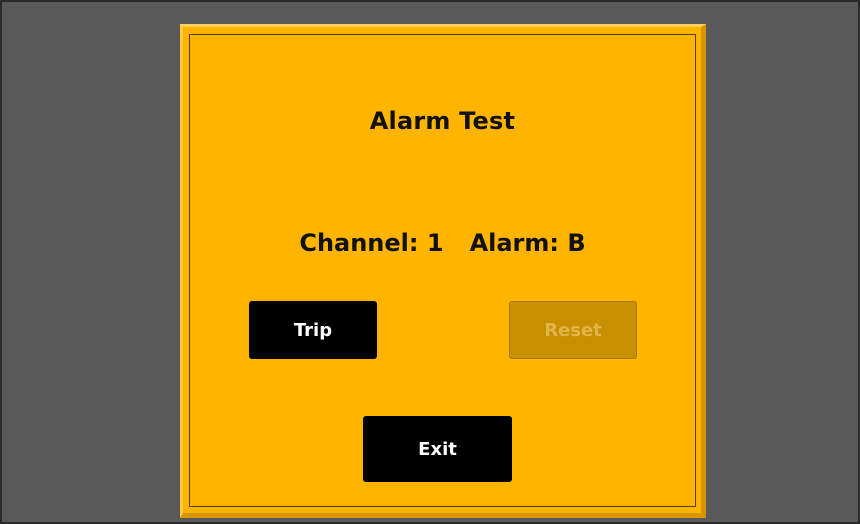 The height and width of the screenshot is (524, 860). Describe the element at coordinates (359, 243) in the screenshot. I see `channel-label: Channel:` at that location.